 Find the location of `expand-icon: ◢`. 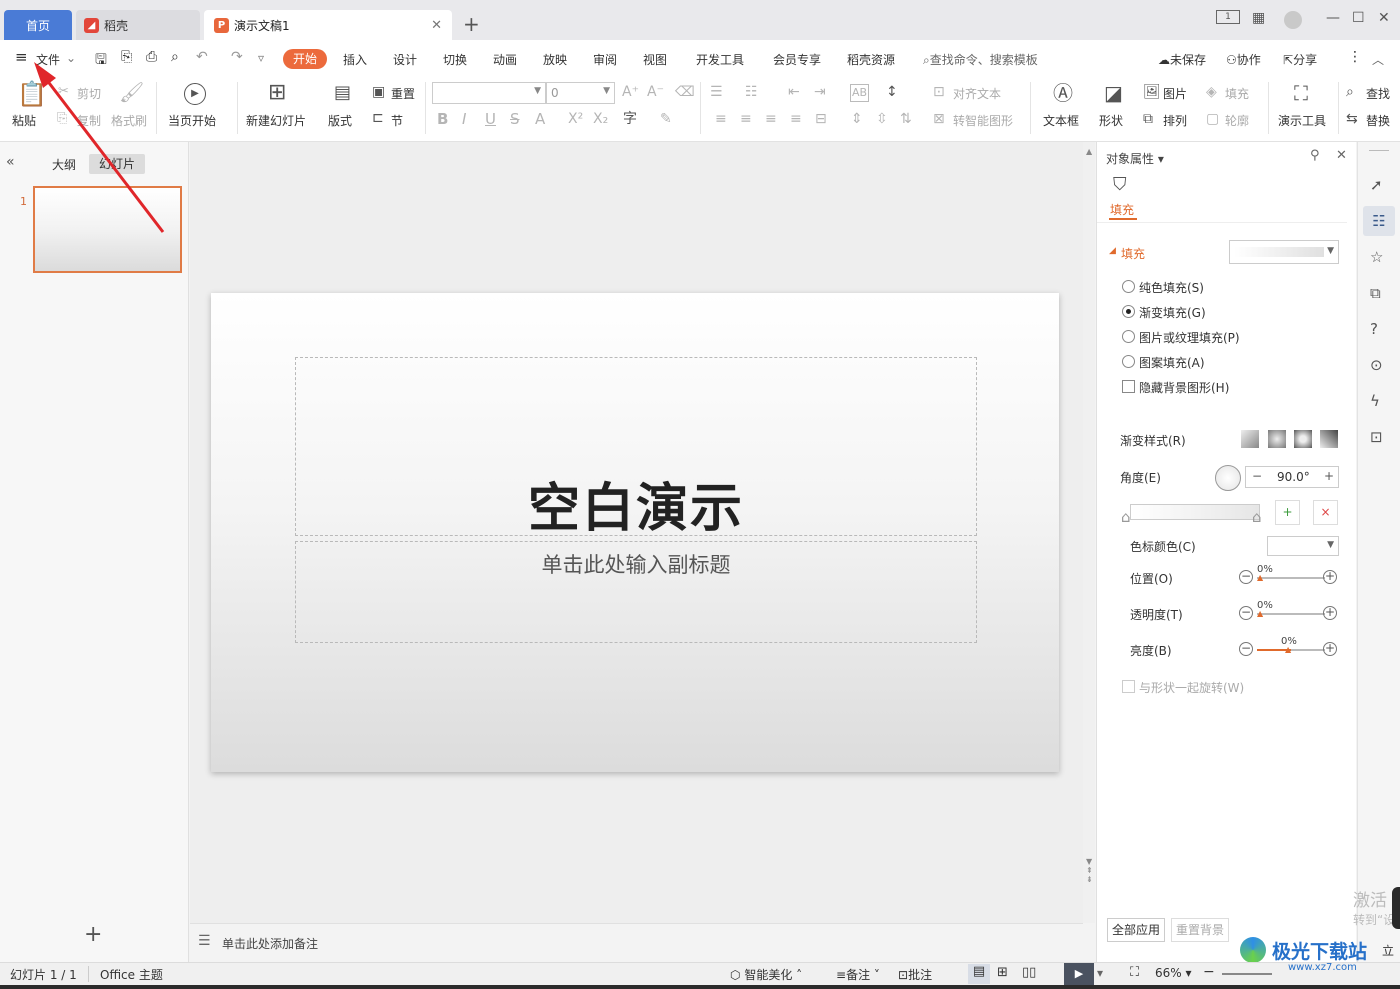

expand-icon: ◢ is located at coordinates (1112, 251).